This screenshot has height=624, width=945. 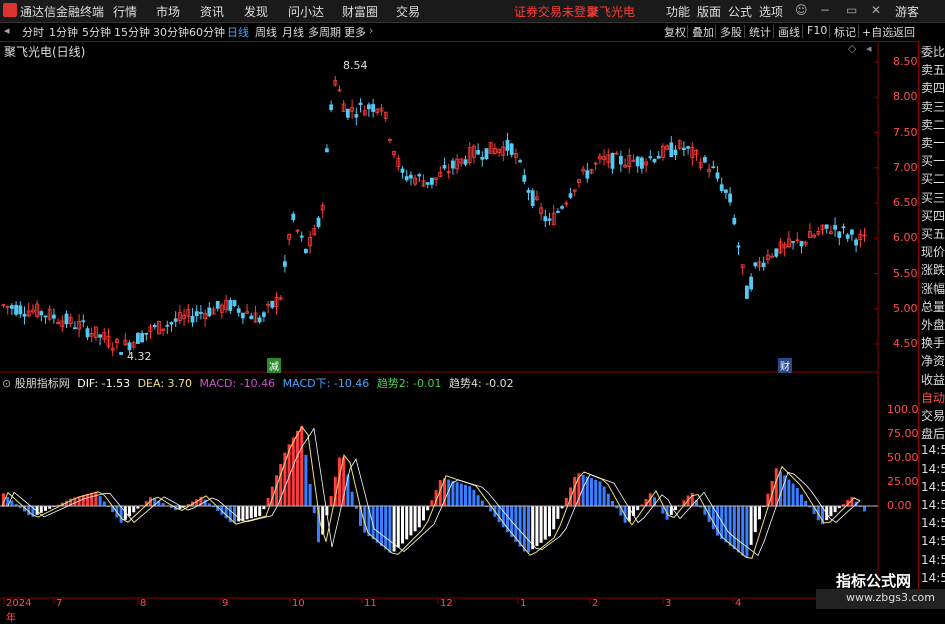 I want to click on event-marker-finance: 财, so click(x=785, y=365).